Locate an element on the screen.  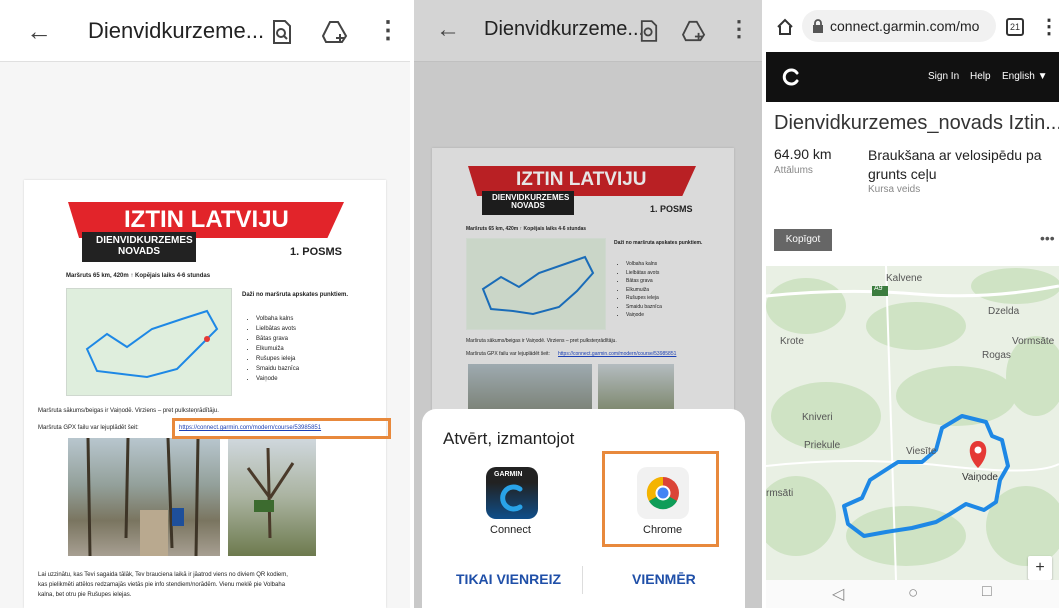
map-label-rogas: Rogas is located at coordinates (996, 355).